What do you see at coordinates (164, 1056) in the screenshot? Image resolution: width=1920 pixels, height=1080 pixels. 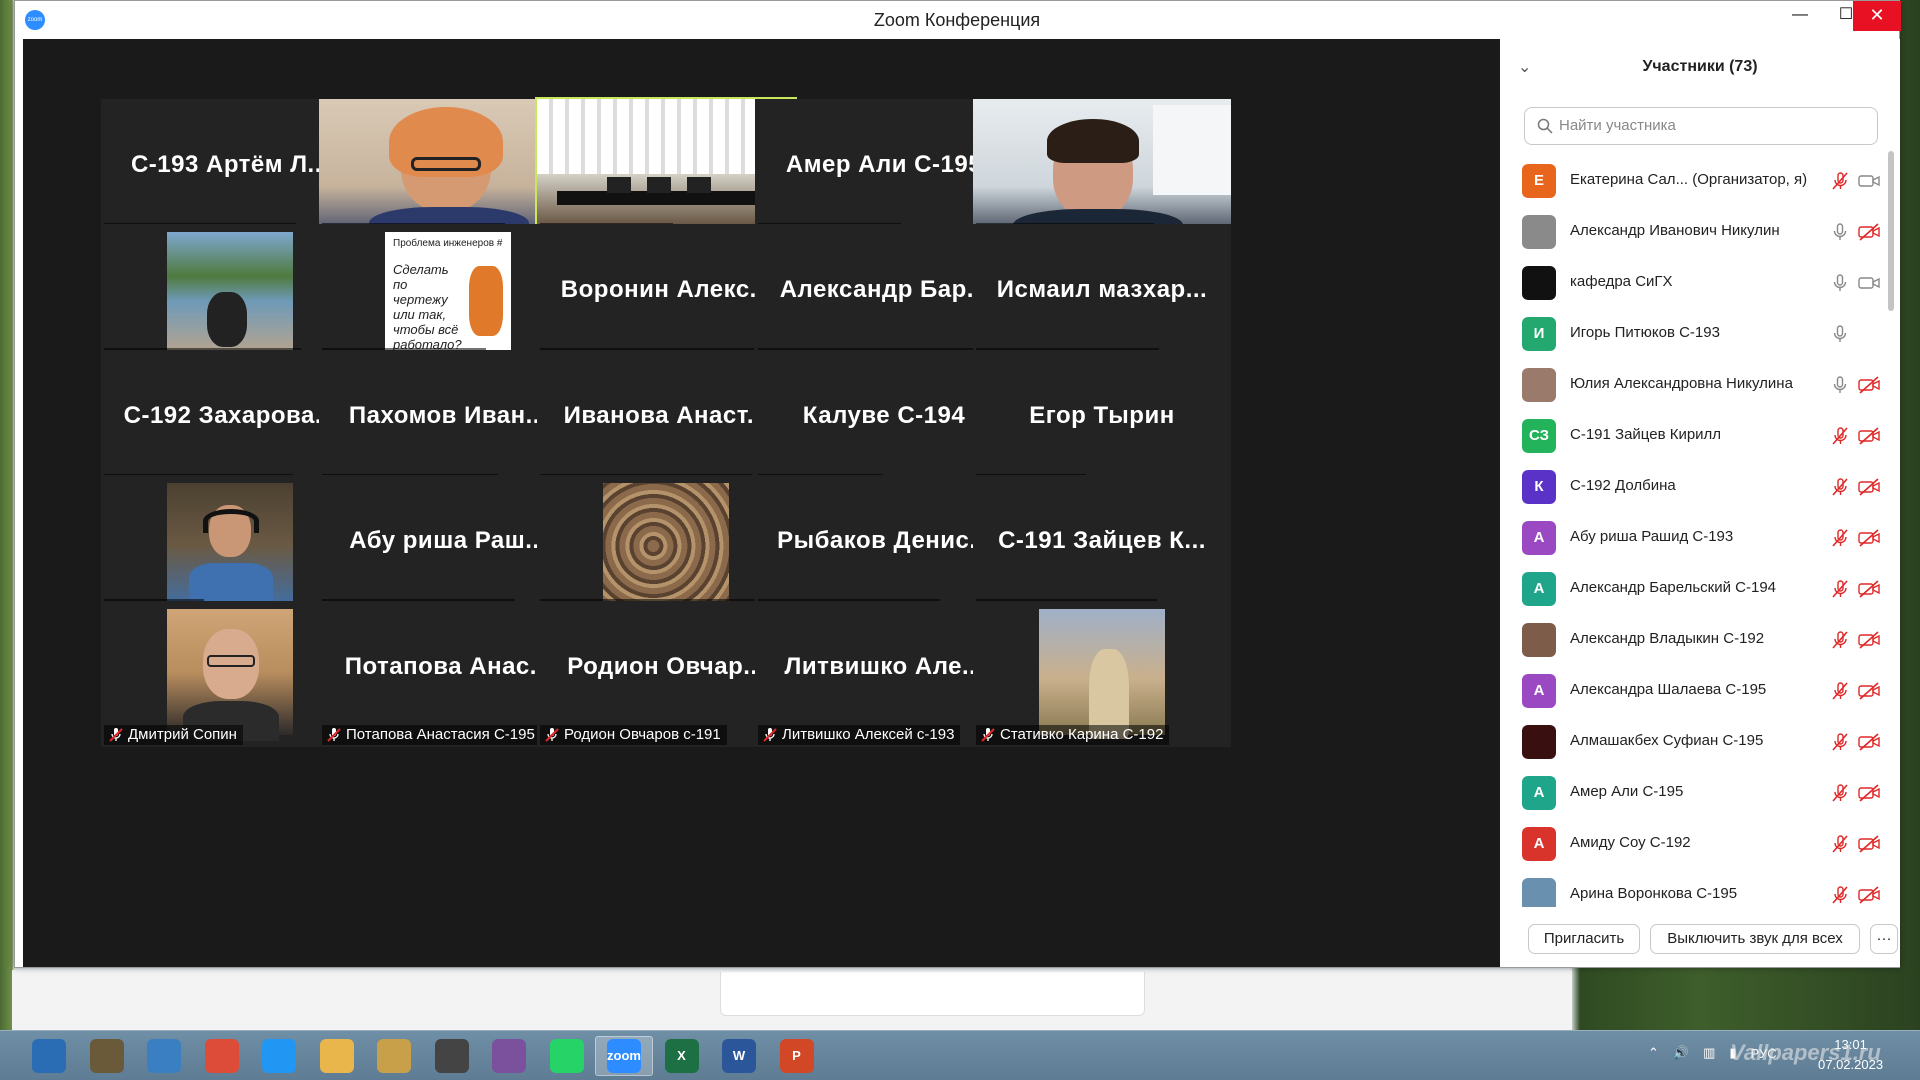 I see `taskbar-audio-button` at bounding box center [164, 1056].